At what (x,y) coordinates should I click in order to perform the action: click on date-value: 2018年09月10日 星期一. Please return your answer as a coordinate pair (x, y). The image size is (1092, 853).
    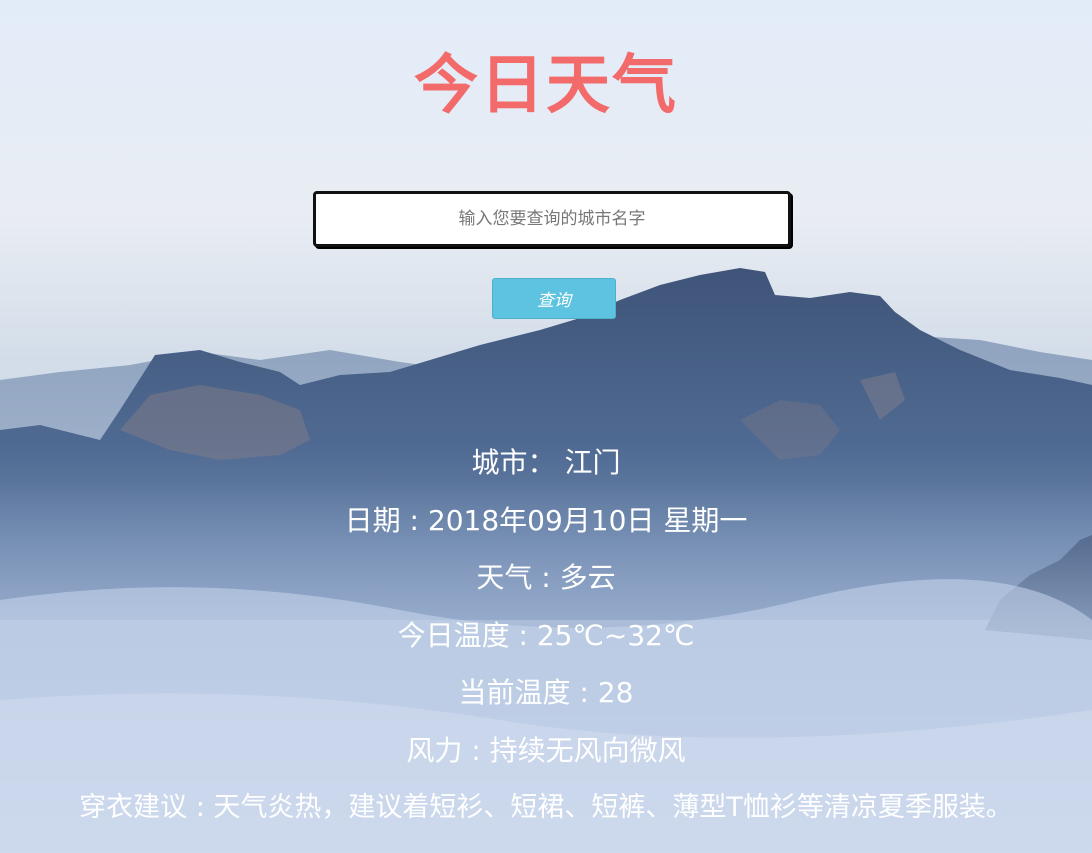
    Looking at the image, I should click on (587, 520).